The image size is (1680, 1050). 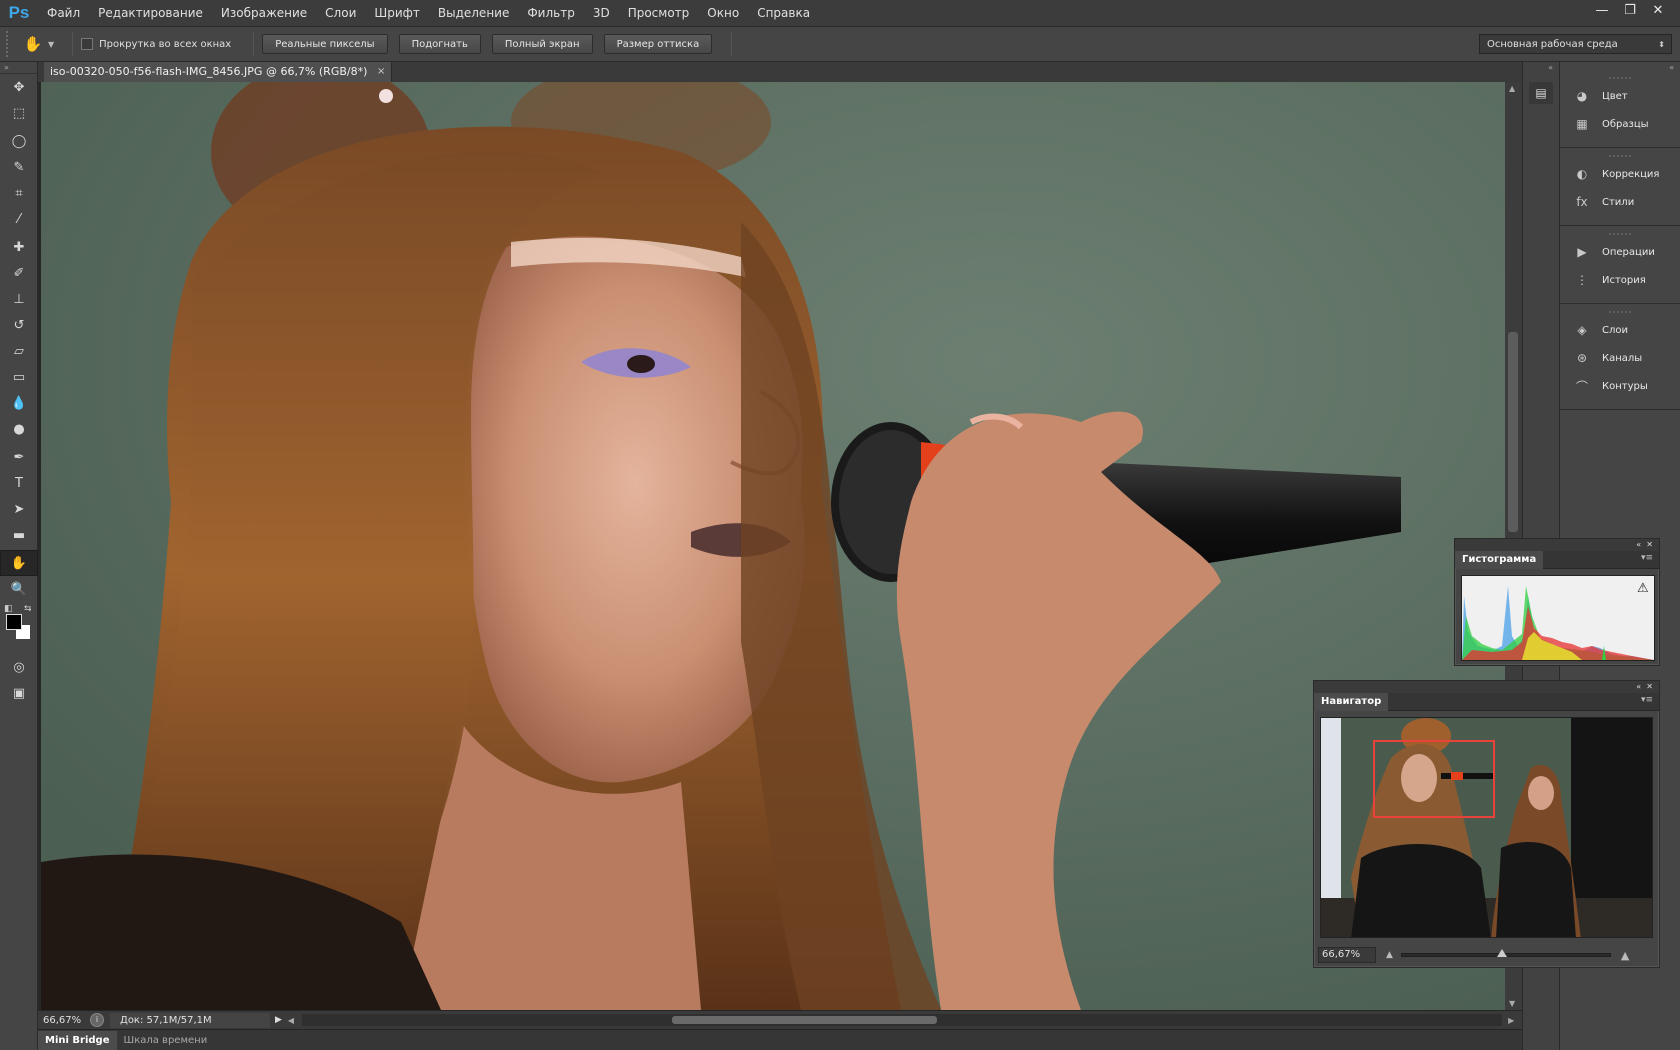 I want to click on menu-item: Редактирование, so click(x=150, y=13).